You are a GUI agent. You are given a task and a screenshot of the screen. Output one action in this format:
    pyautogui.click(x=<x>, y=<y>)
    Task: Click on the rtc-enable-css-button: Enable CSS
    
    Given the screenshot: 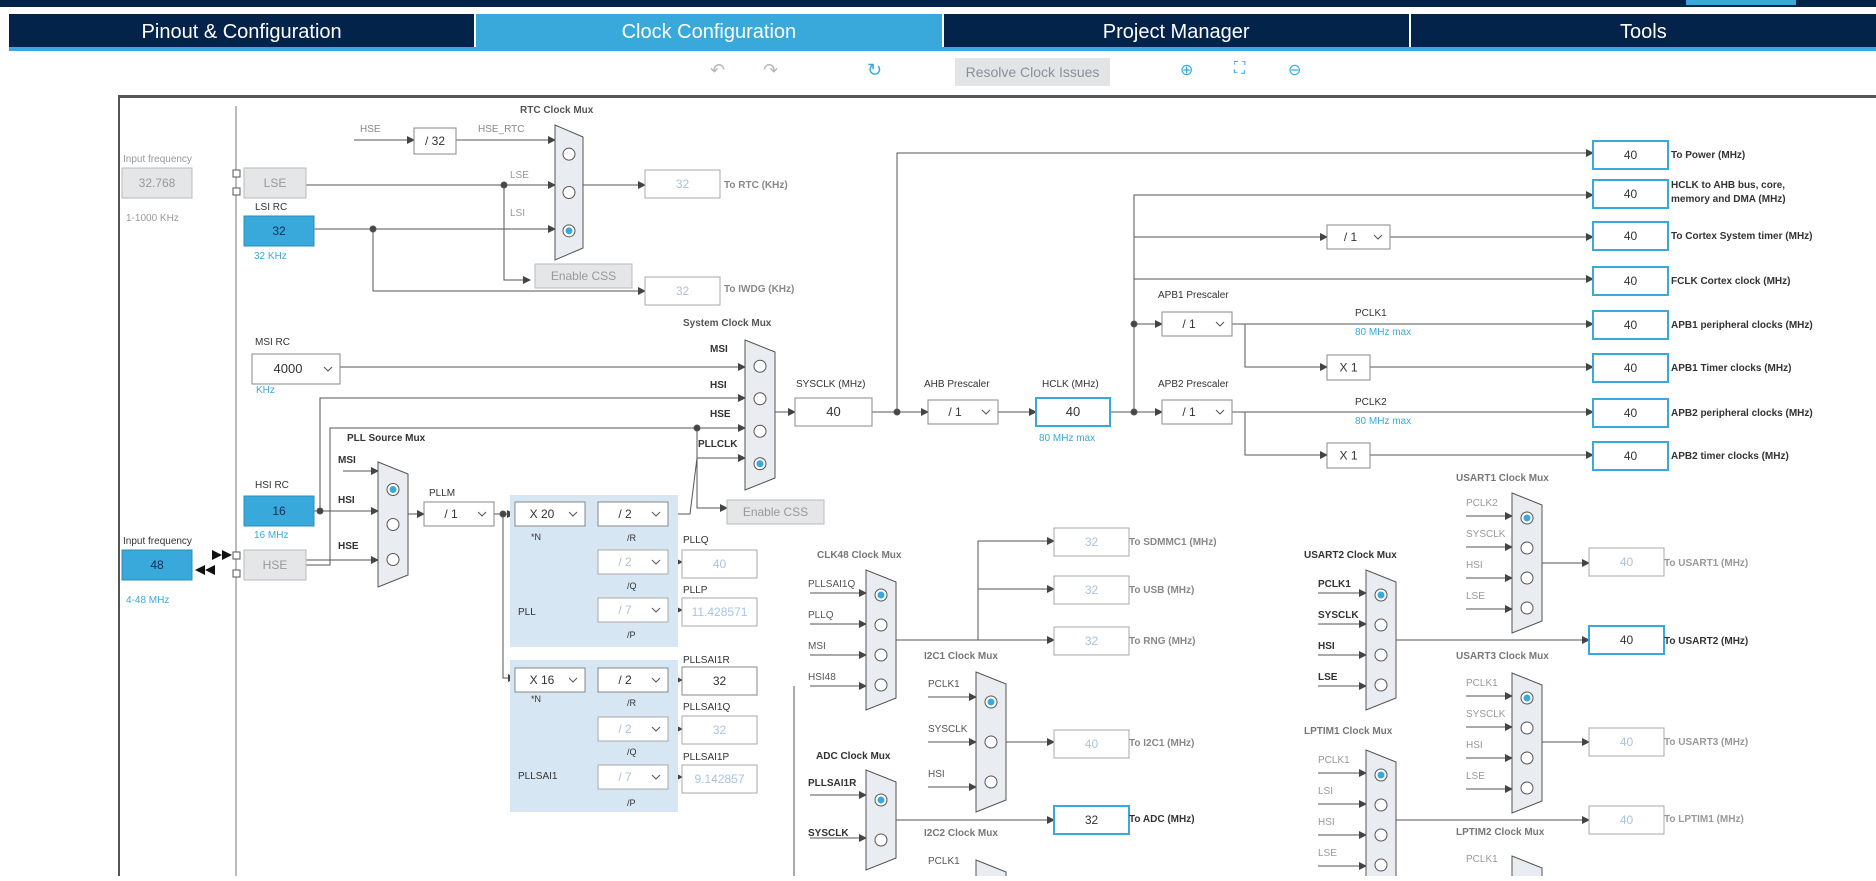 What is the action you would take?
    pyautogui.click(x=583, y=276)
    